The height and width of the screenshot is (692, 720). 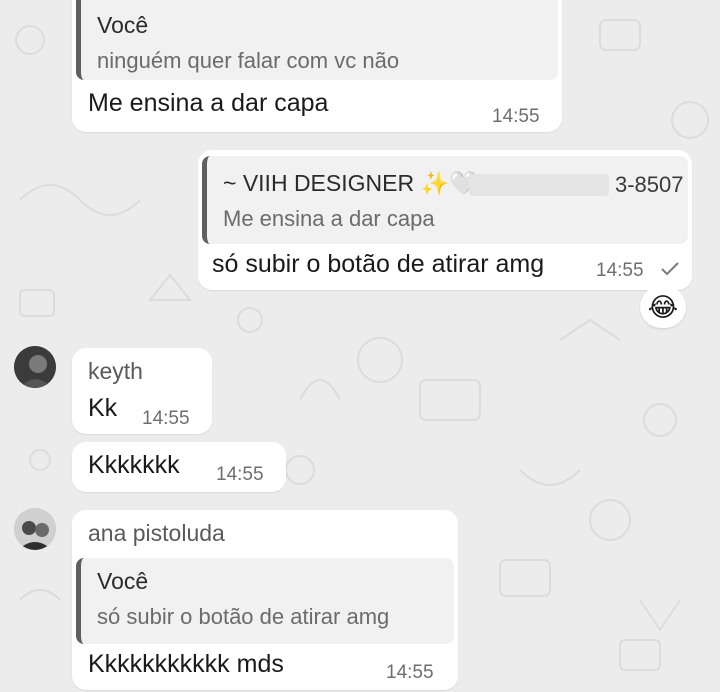 I want to click on message-text: só subir o botão de atirar amg, so click(x=378, y=264).